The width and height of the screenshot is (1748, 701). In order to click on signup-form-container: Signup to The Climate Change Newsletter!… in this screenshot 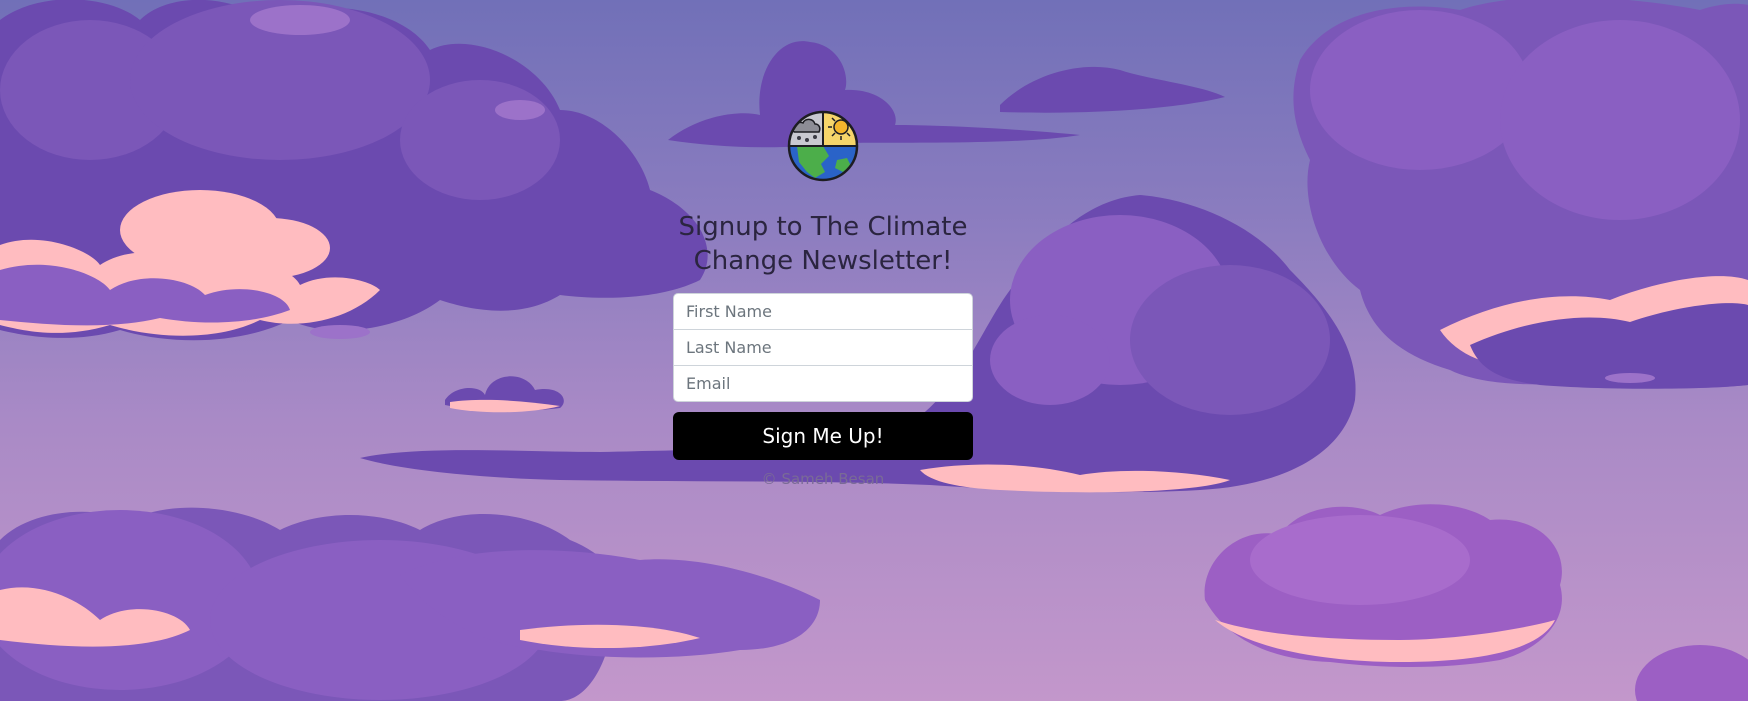, I will do `click(823, 298)`.